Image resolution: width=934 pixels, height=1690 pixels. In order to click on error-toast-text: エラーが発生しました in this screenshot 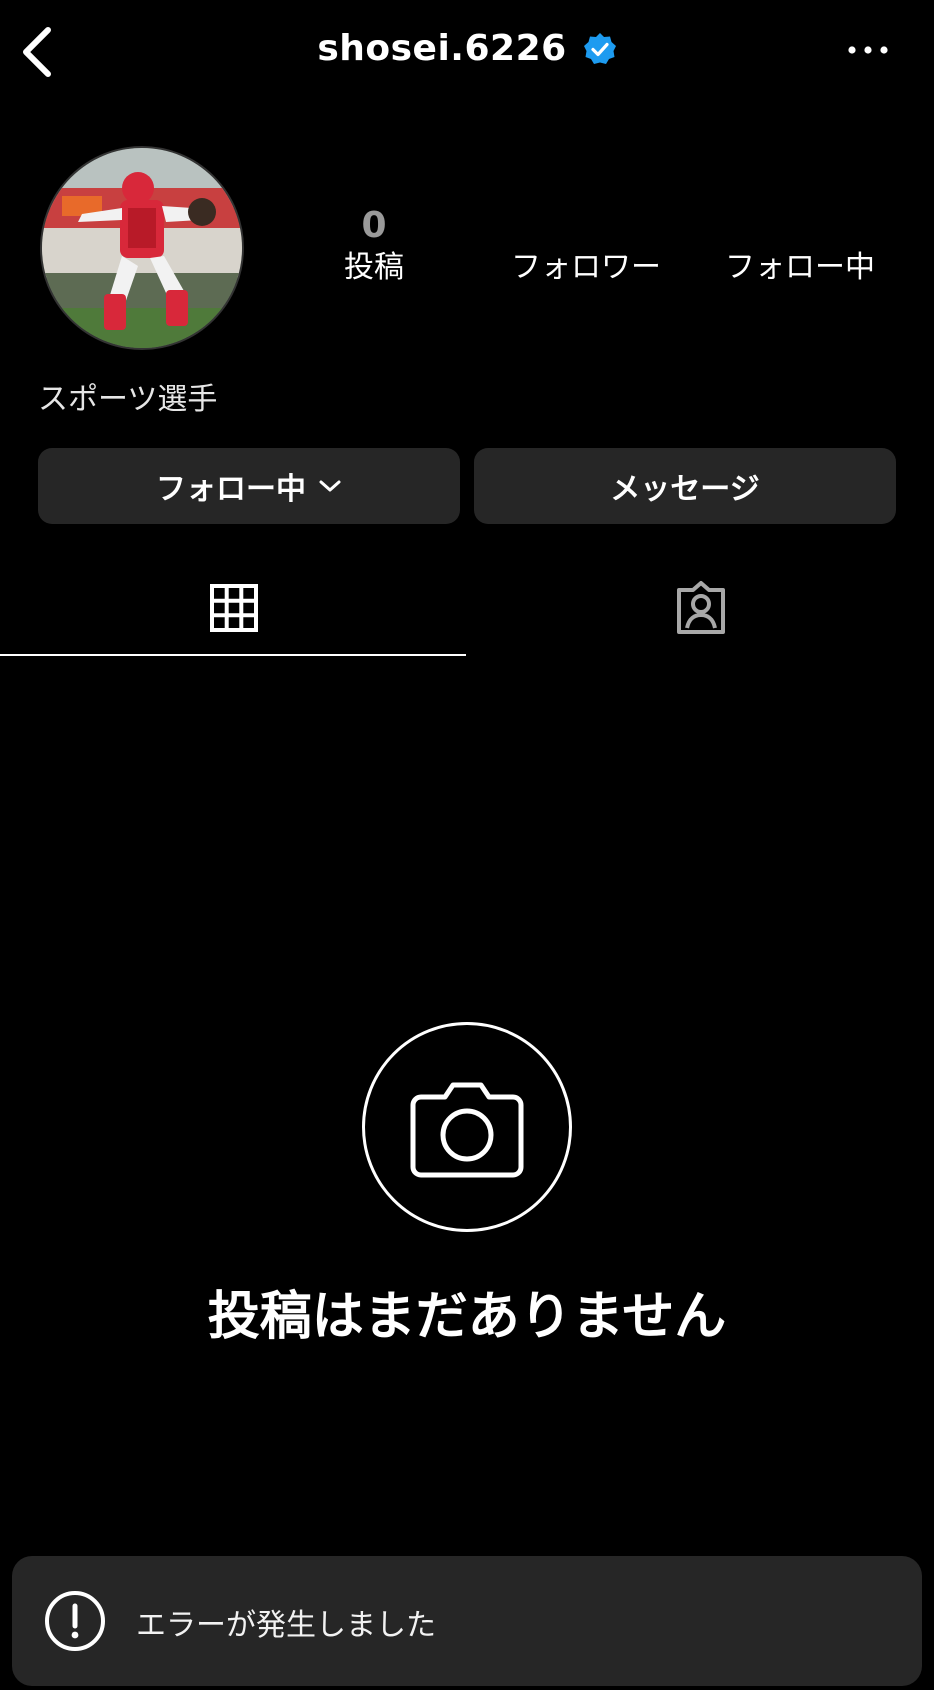, I will do `click(286, 1625)`.